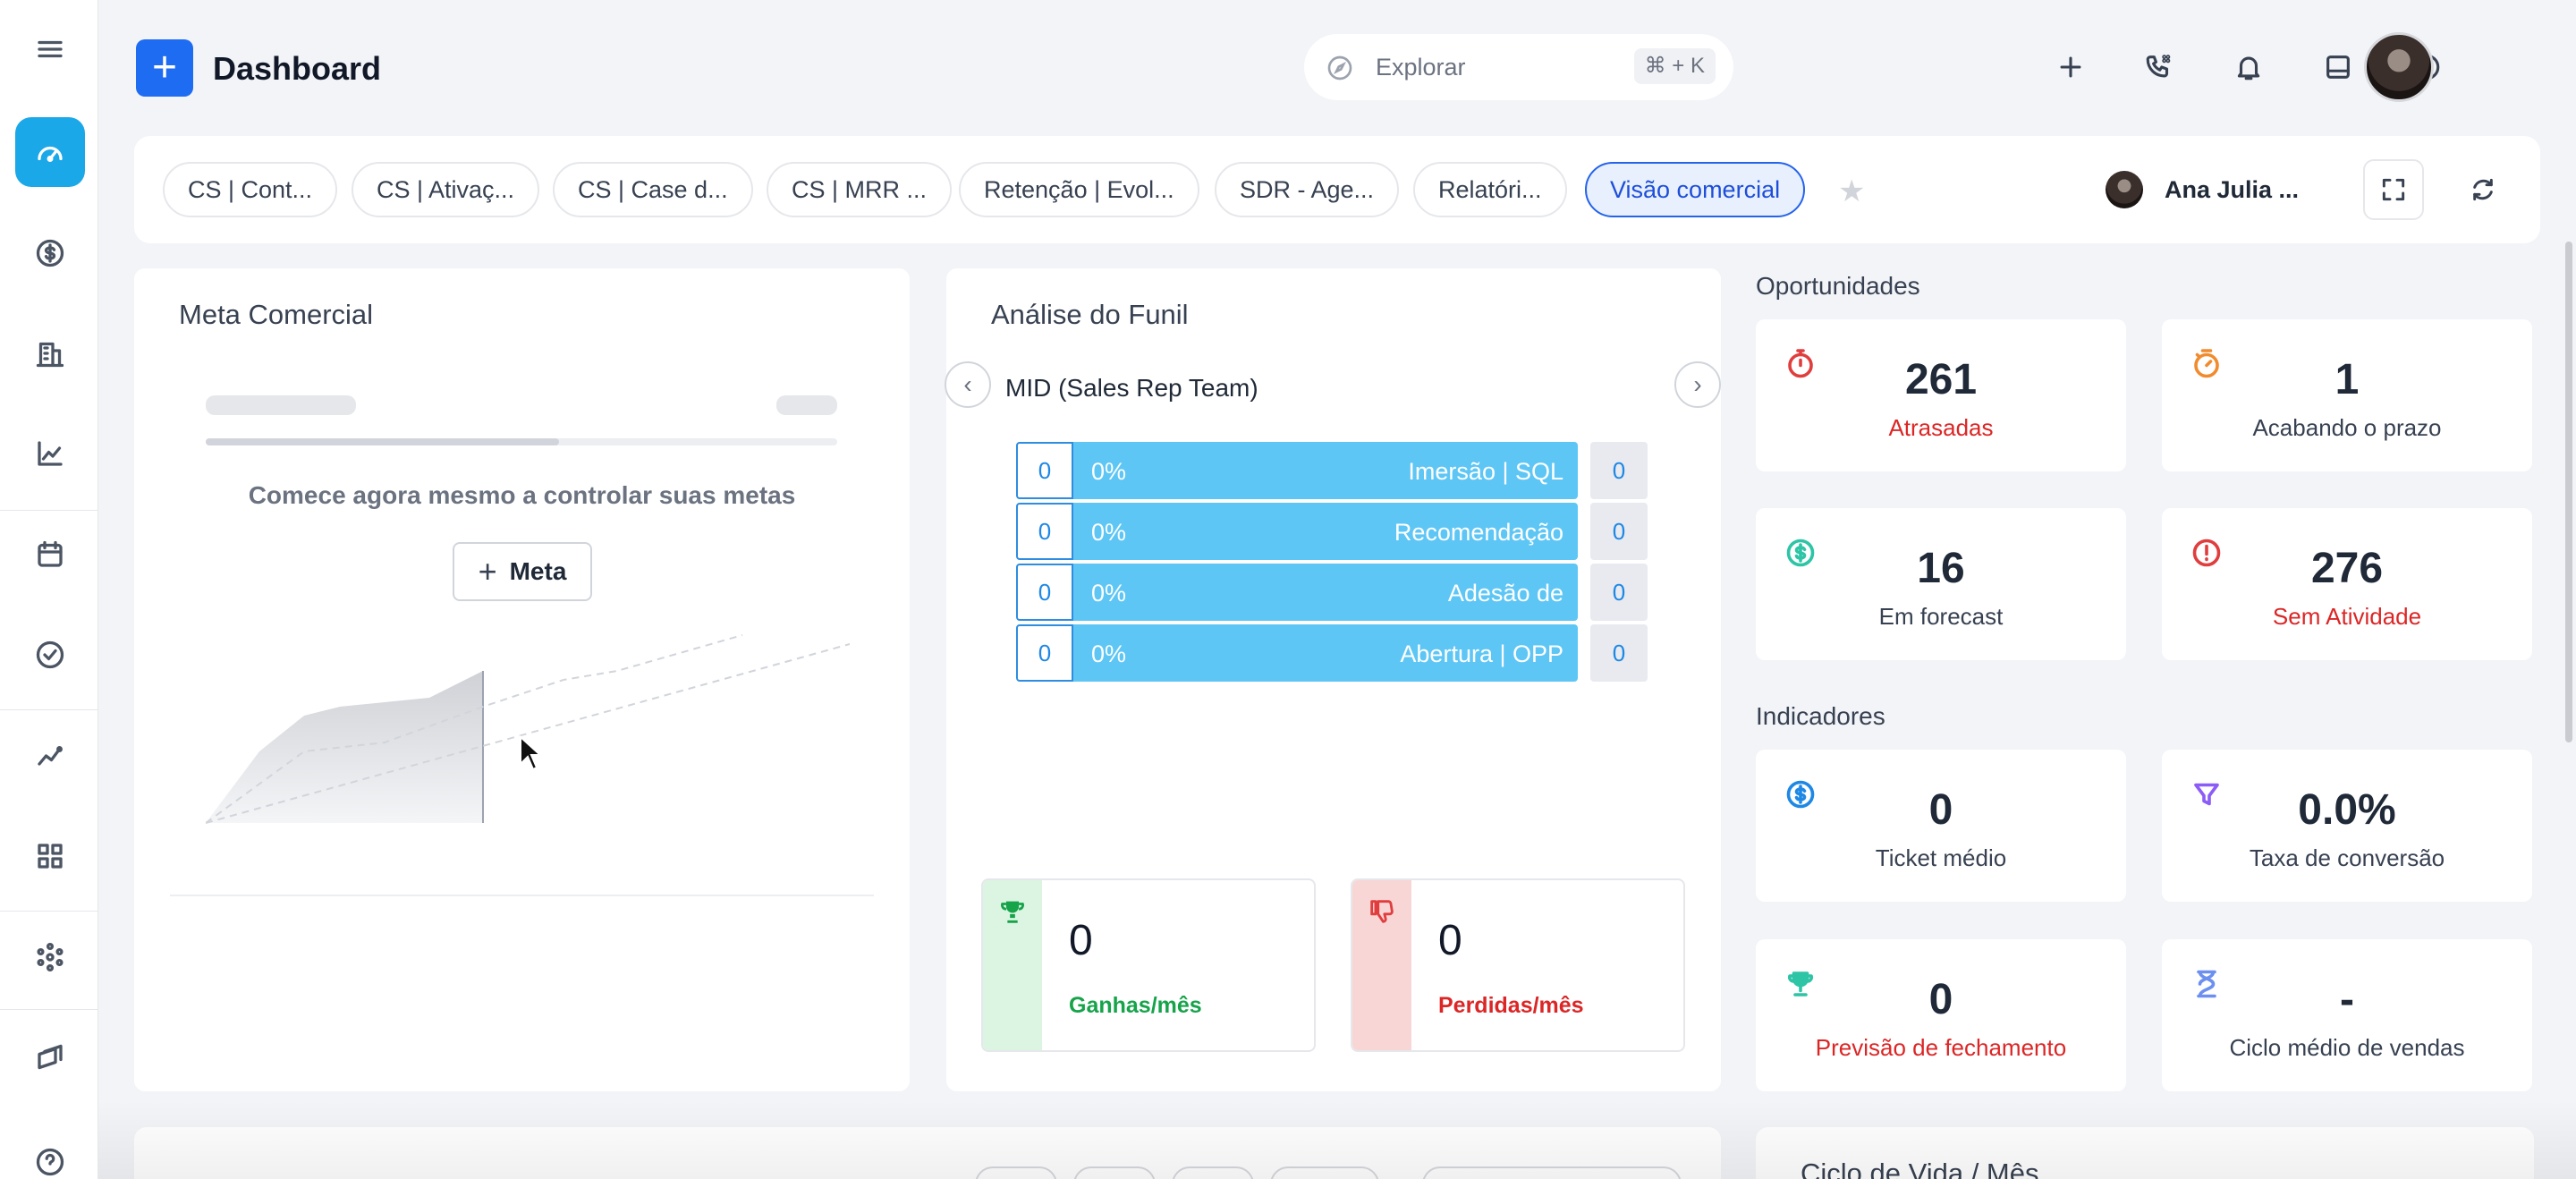 Image resolution: width=2576 pixels, height=1179 pixels. What do you see at coordinates (50, 49) in the screenshot?
I see `menu-icon` at bounding box center [50, 49].